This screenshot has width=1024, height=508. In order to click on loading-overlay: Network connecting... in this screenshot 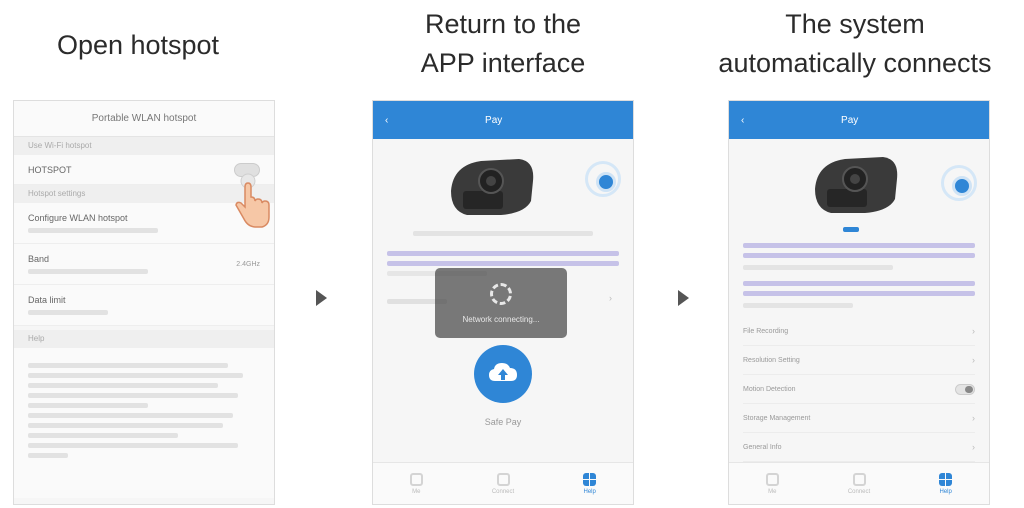, I will do `click(501, 303)`.